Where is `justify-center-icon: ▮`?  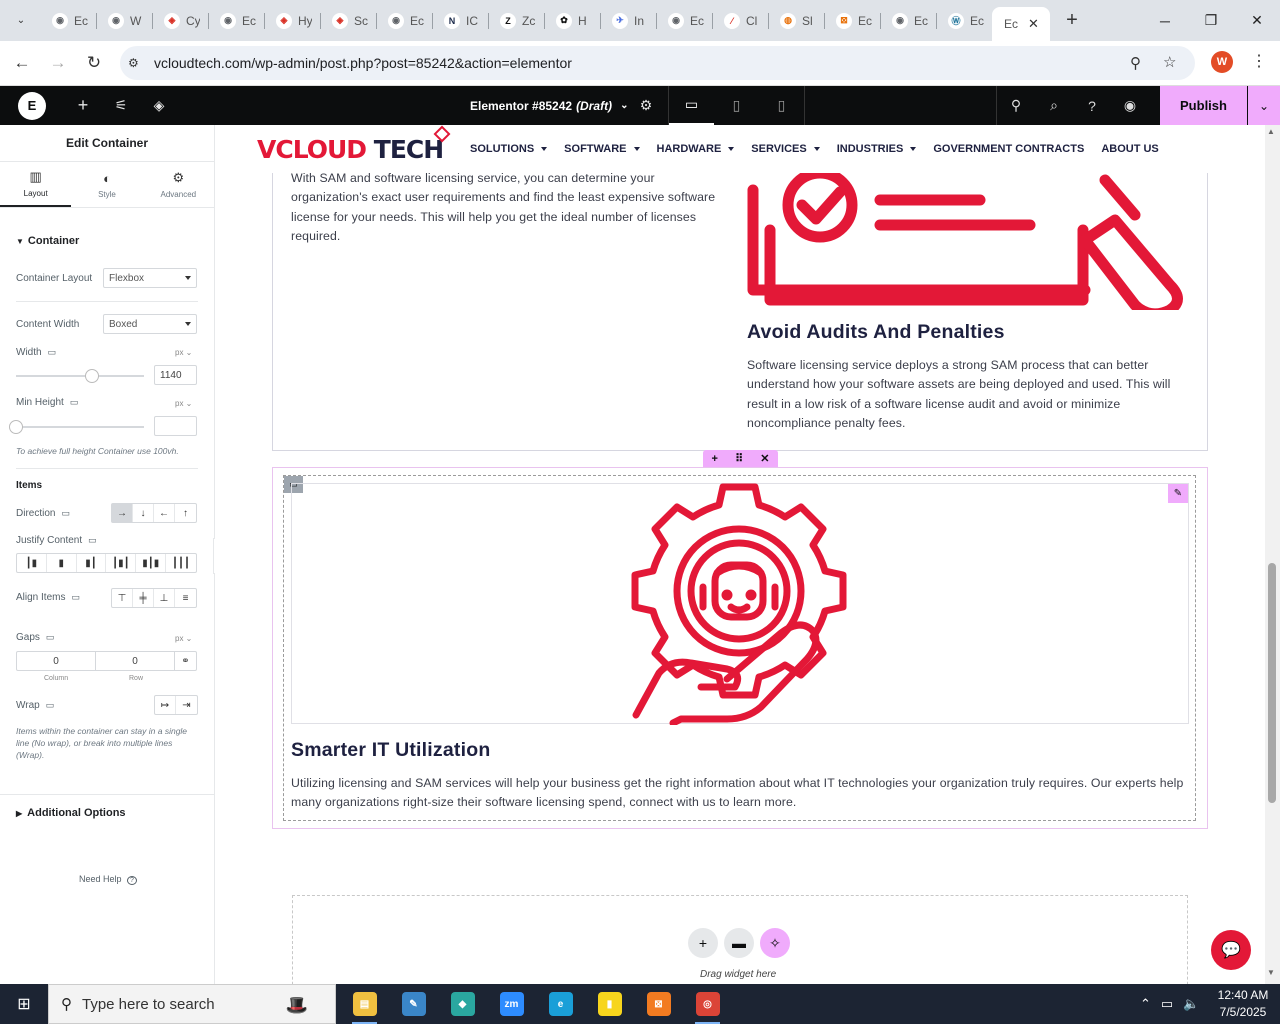 justify-center-icon: ▮ is located at coordinates (62, 563).